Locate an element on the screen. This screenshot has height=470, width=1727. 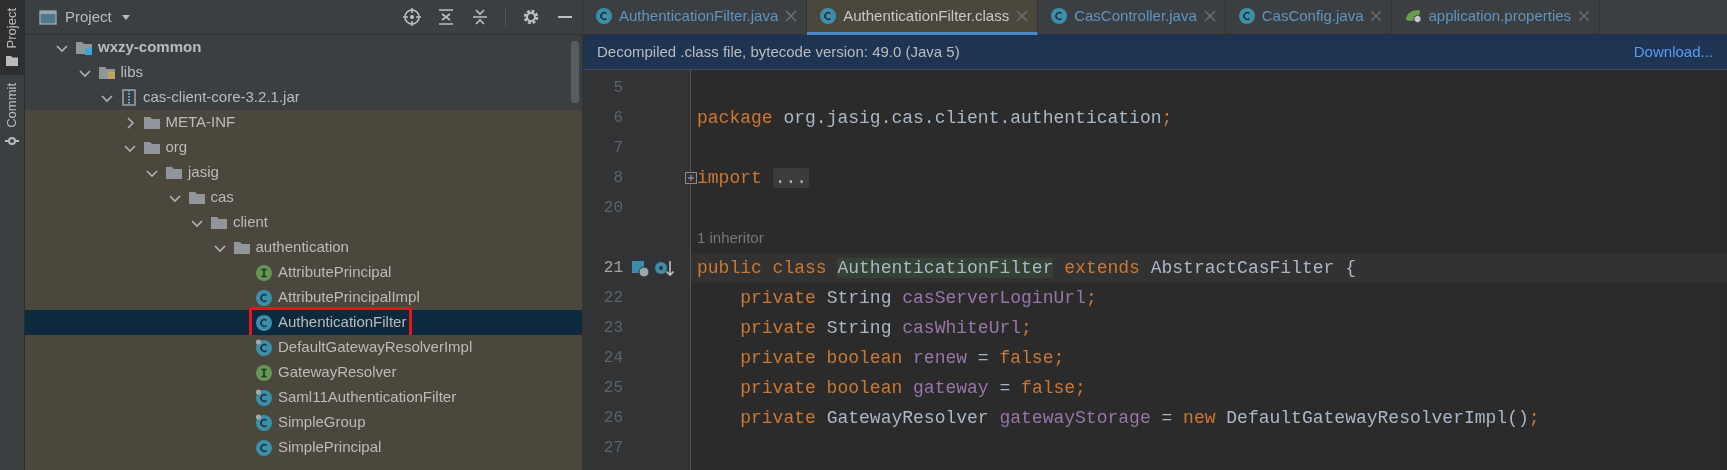
spring-leaf-icon is located at coordinates (1413, 16).